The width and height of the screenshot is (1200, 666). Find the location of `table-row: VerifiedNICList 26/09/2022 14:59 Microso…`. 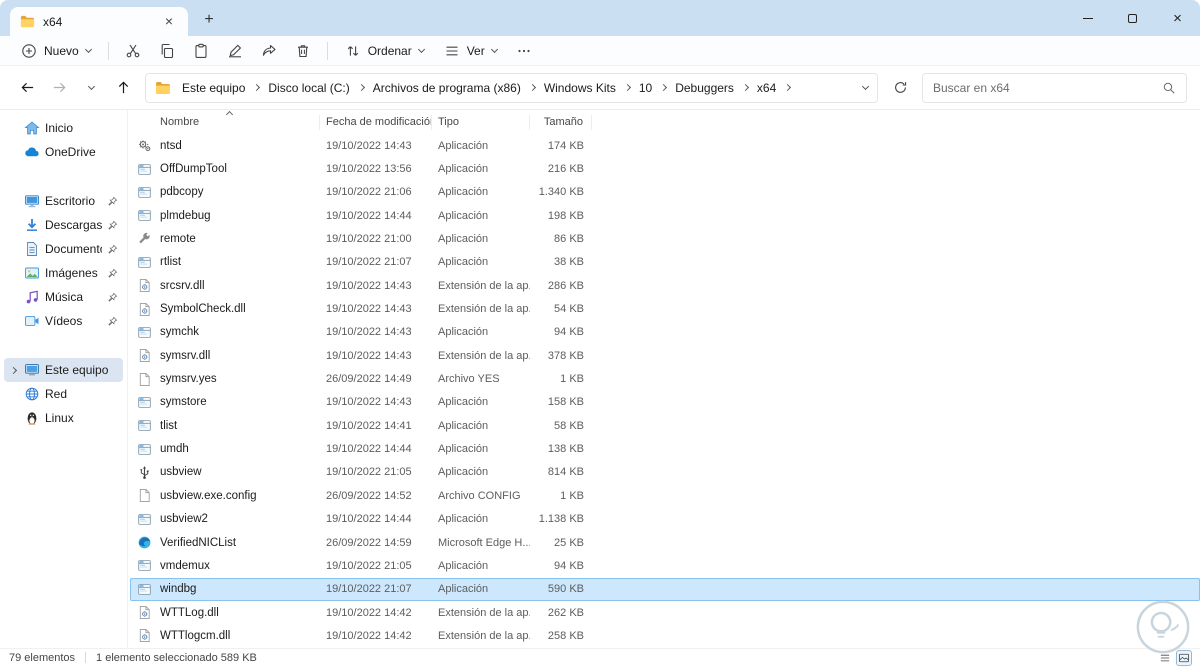

table-row: VerifiedNICList 26/09/2022 14:59 Microso… is located at coordinates (665, 542).